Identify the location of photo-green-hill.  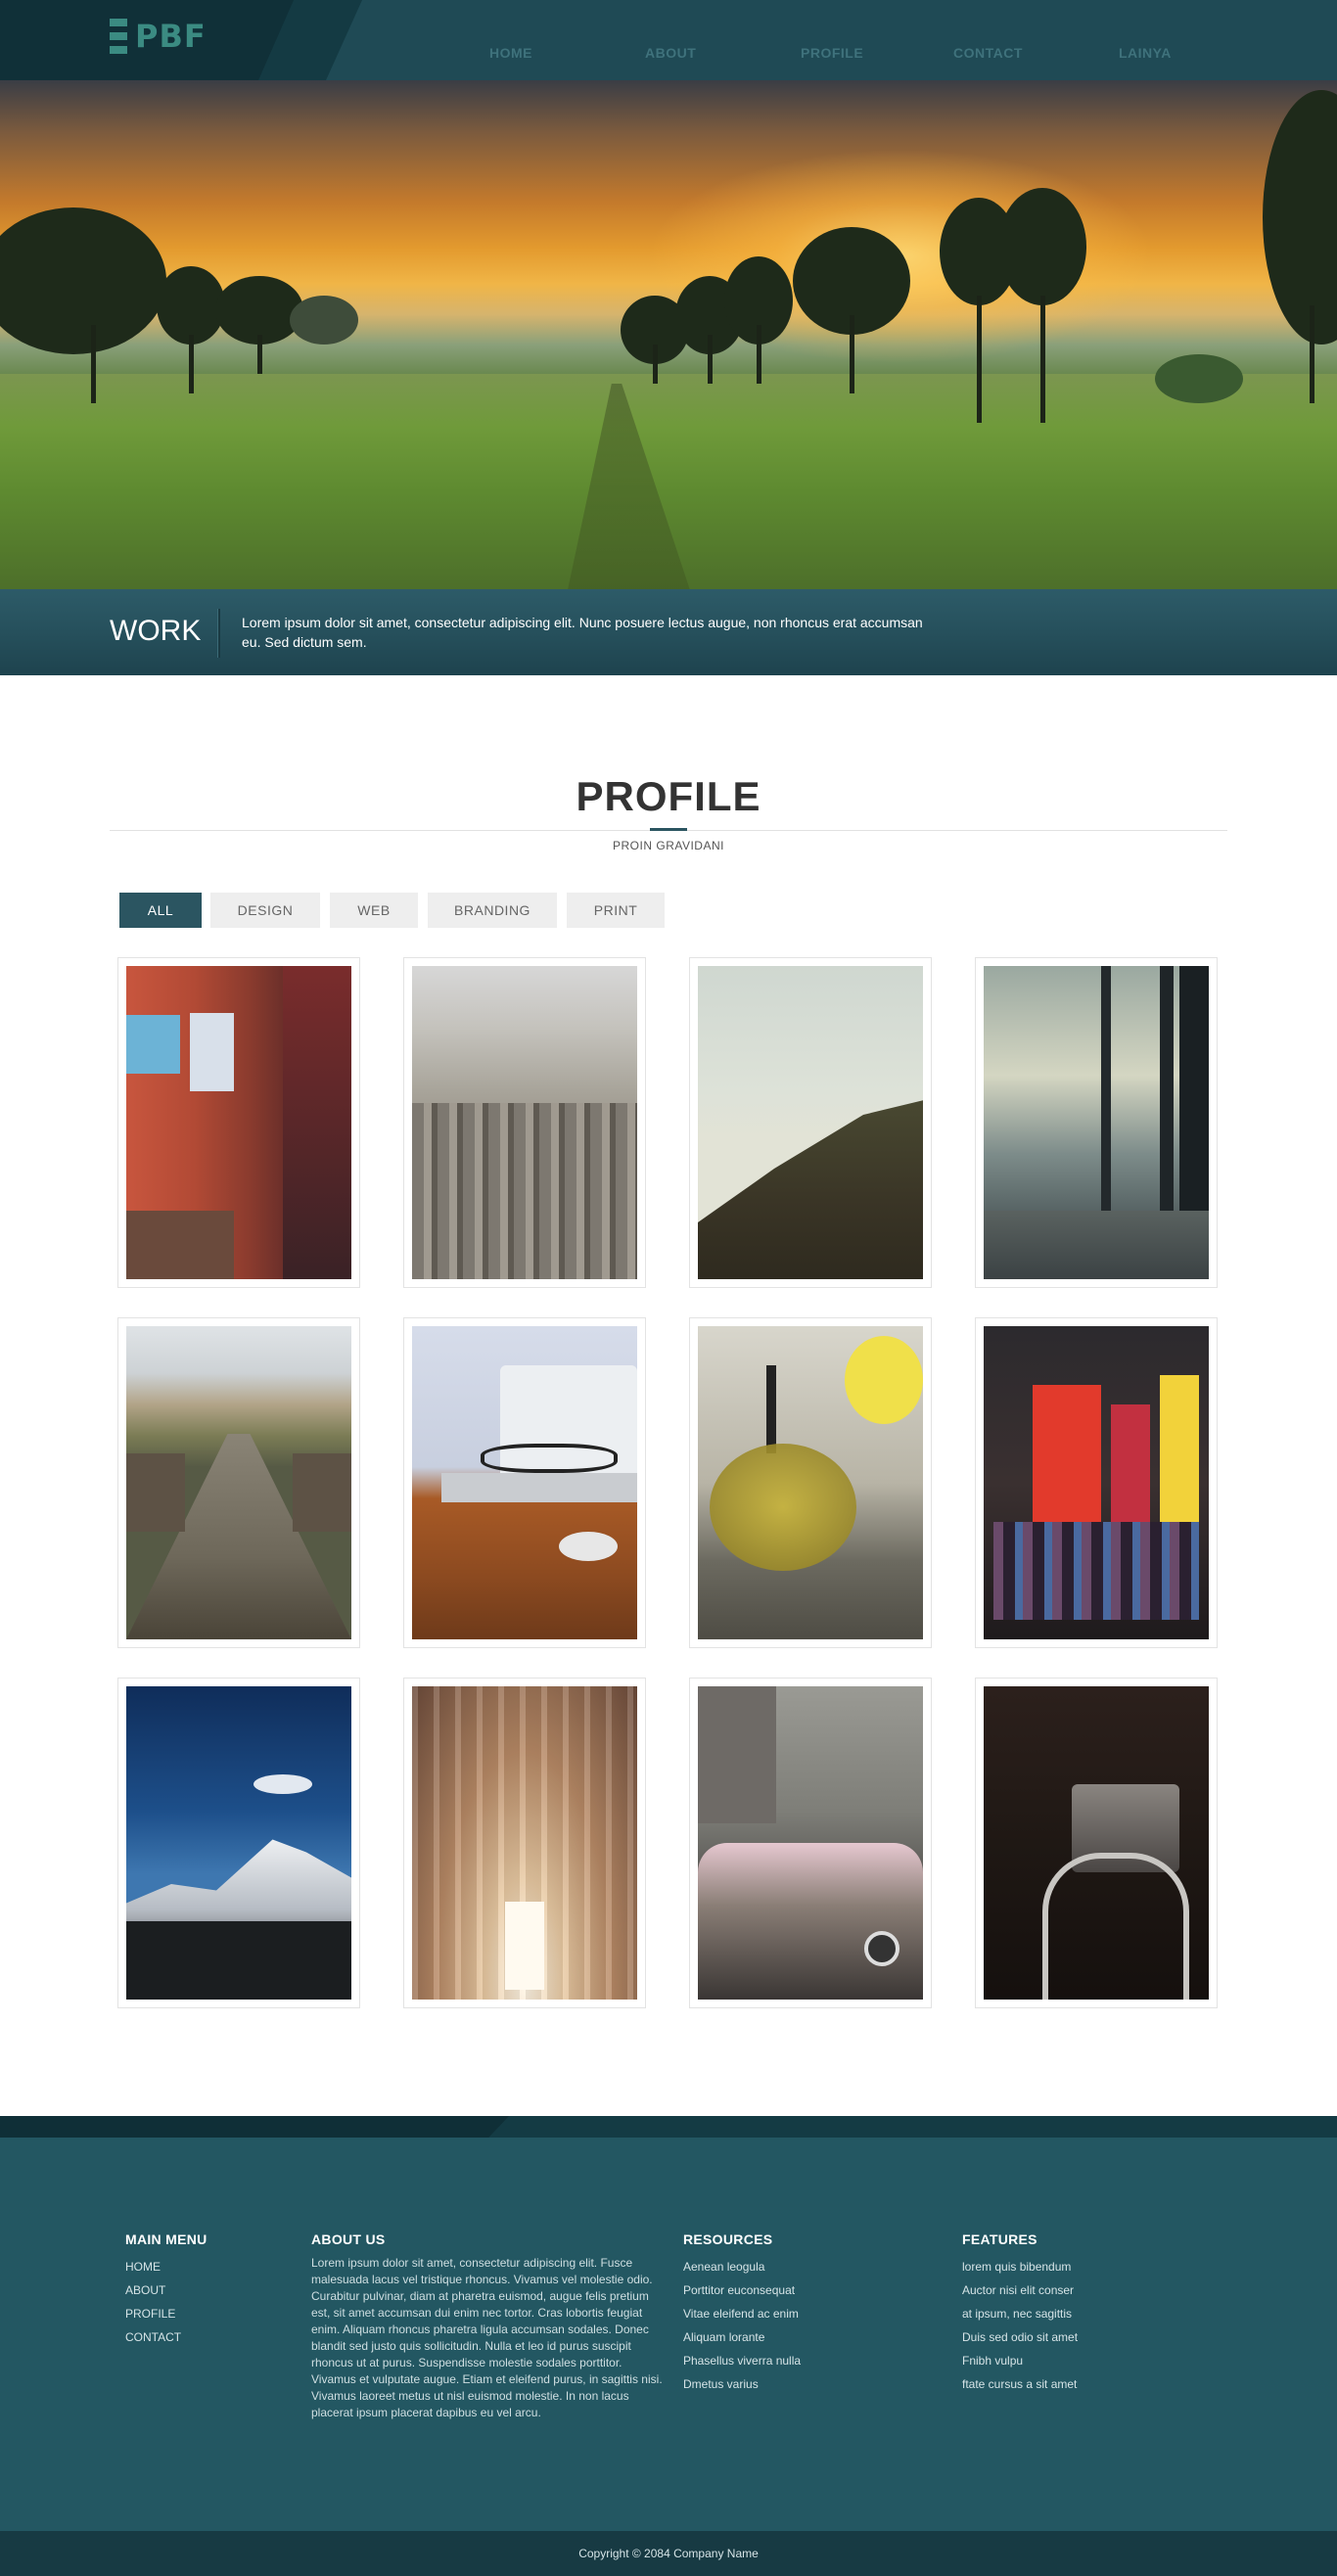
(811, 1122).